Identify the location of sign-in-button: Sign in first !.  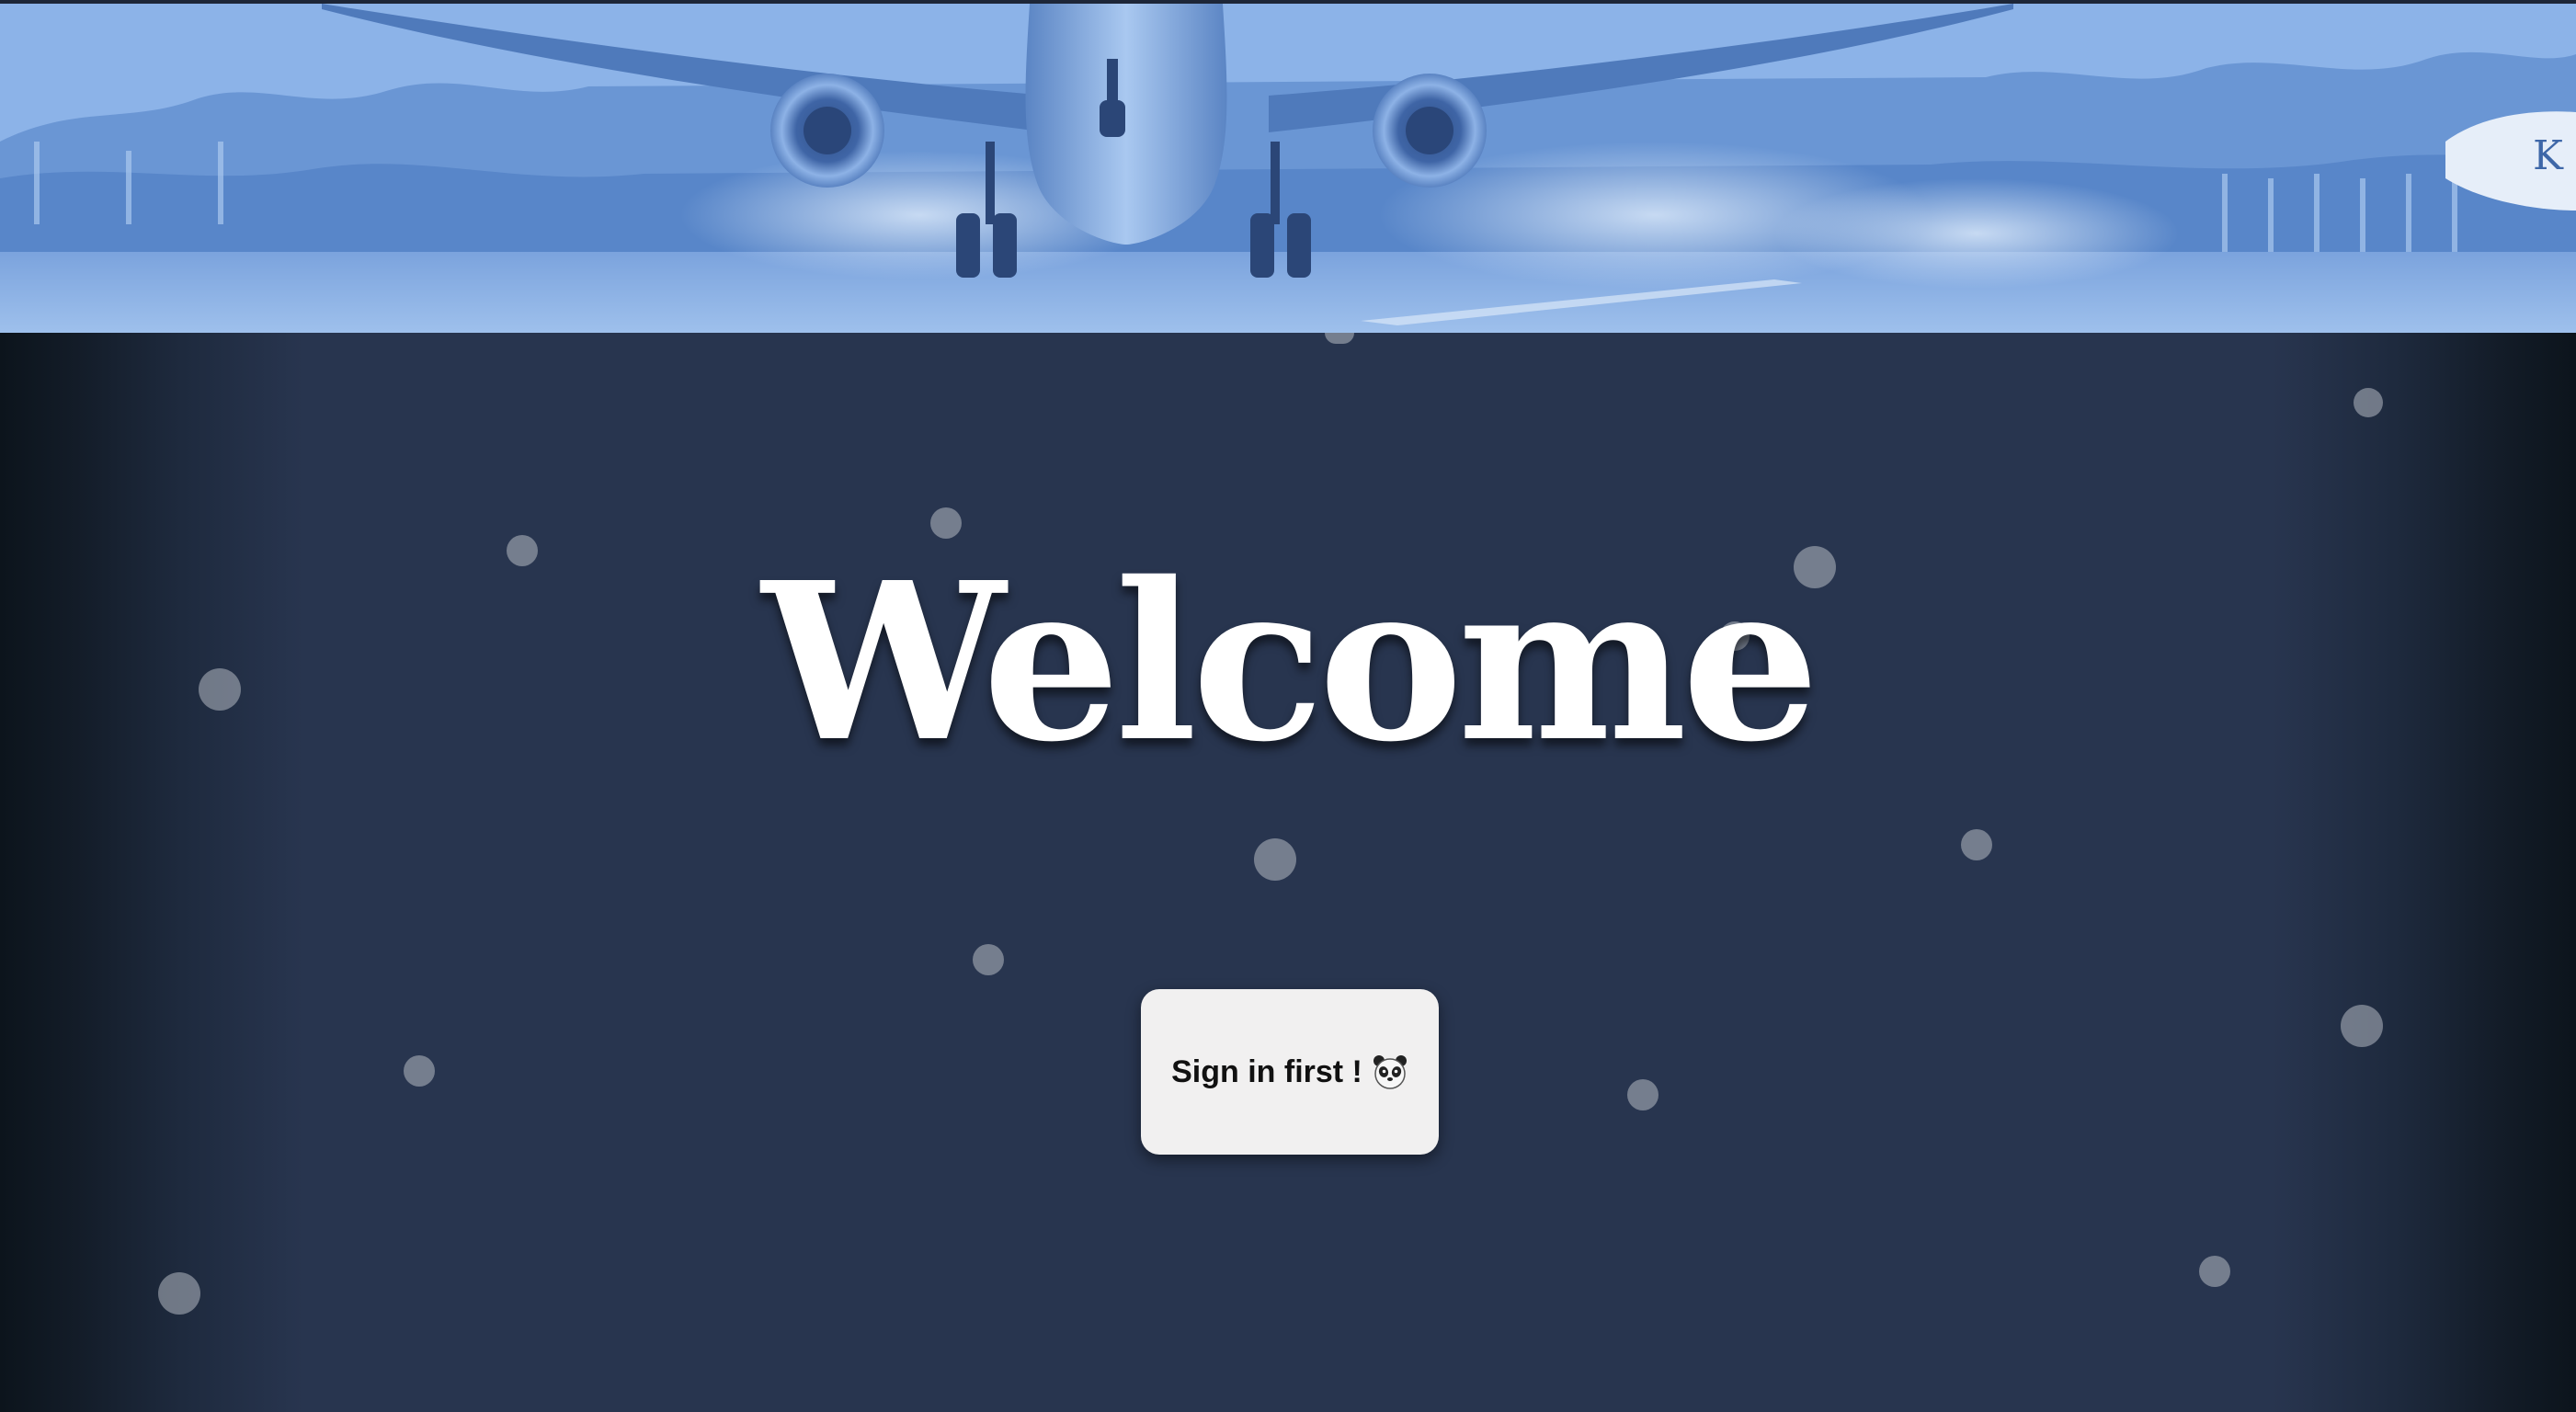
(1290, 1072).